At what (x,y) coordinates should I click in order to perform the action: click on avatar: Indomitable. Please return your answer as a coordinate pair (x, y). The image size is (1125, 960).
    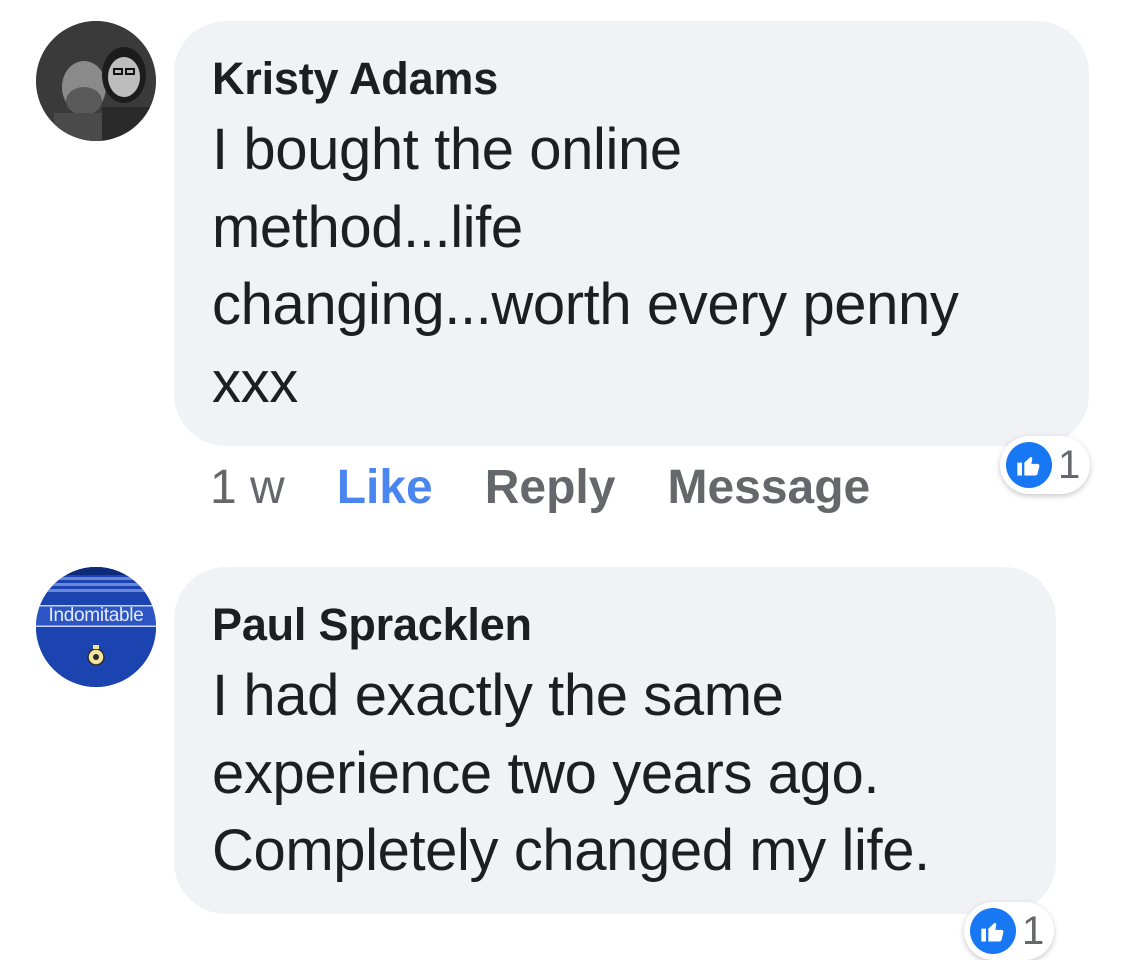
    Looking at the image, I should click on (96, 627).